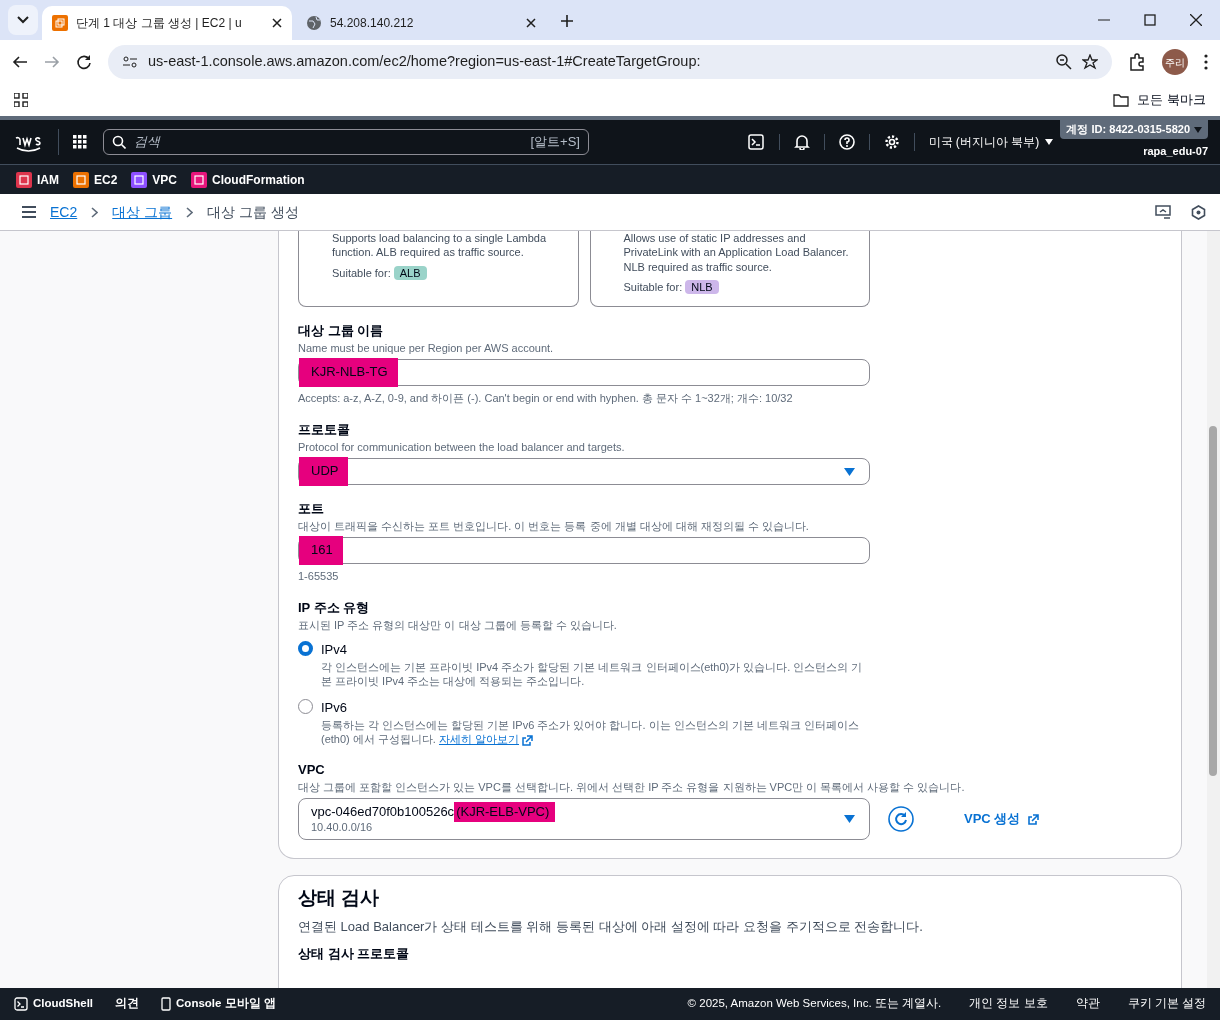 Image resolution: width=1220 pixels, height=1020 pixels. Describe the element at coordinates (462, 447) in the screenshot. I see `field-description: Protocol for communication between the load balancer and targets.` at that location.